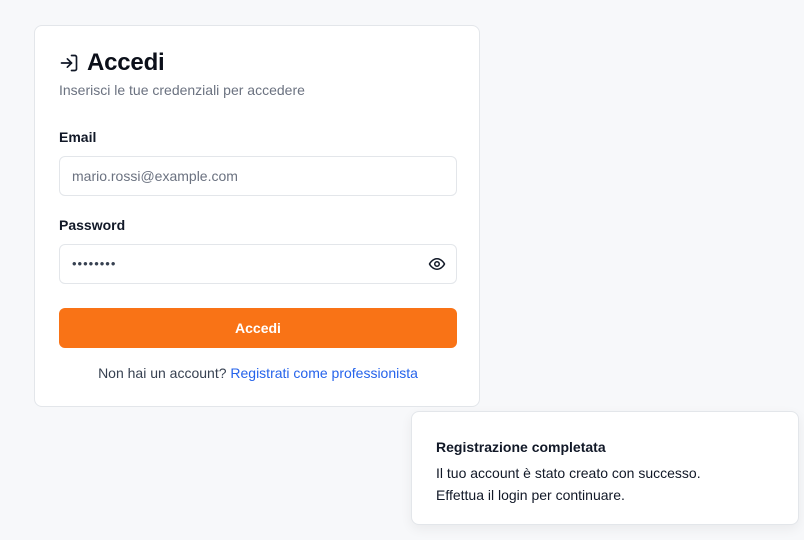 The width and height of the screenshot is (804, 540). Describe the element at coordinates (94, 263) in the screenshot. I see `password-value: ••••••••` at that location.